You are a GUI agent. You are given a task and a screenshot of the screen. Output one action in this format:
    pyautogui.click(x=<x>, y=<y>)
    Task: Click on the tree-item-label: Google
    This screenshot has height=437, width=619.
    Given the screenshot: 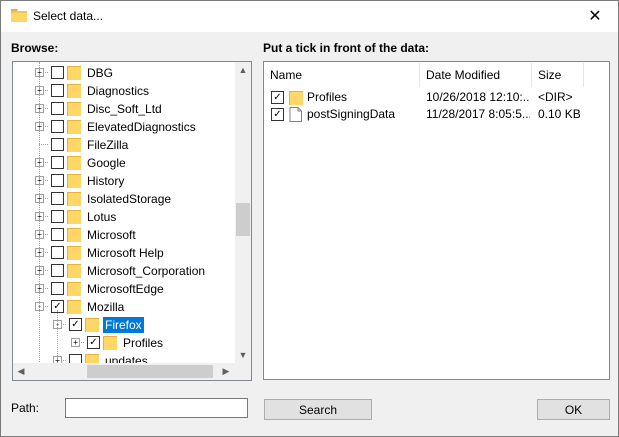 What is the action you would take?
    pyautogui.click(x=106, y=163)
    